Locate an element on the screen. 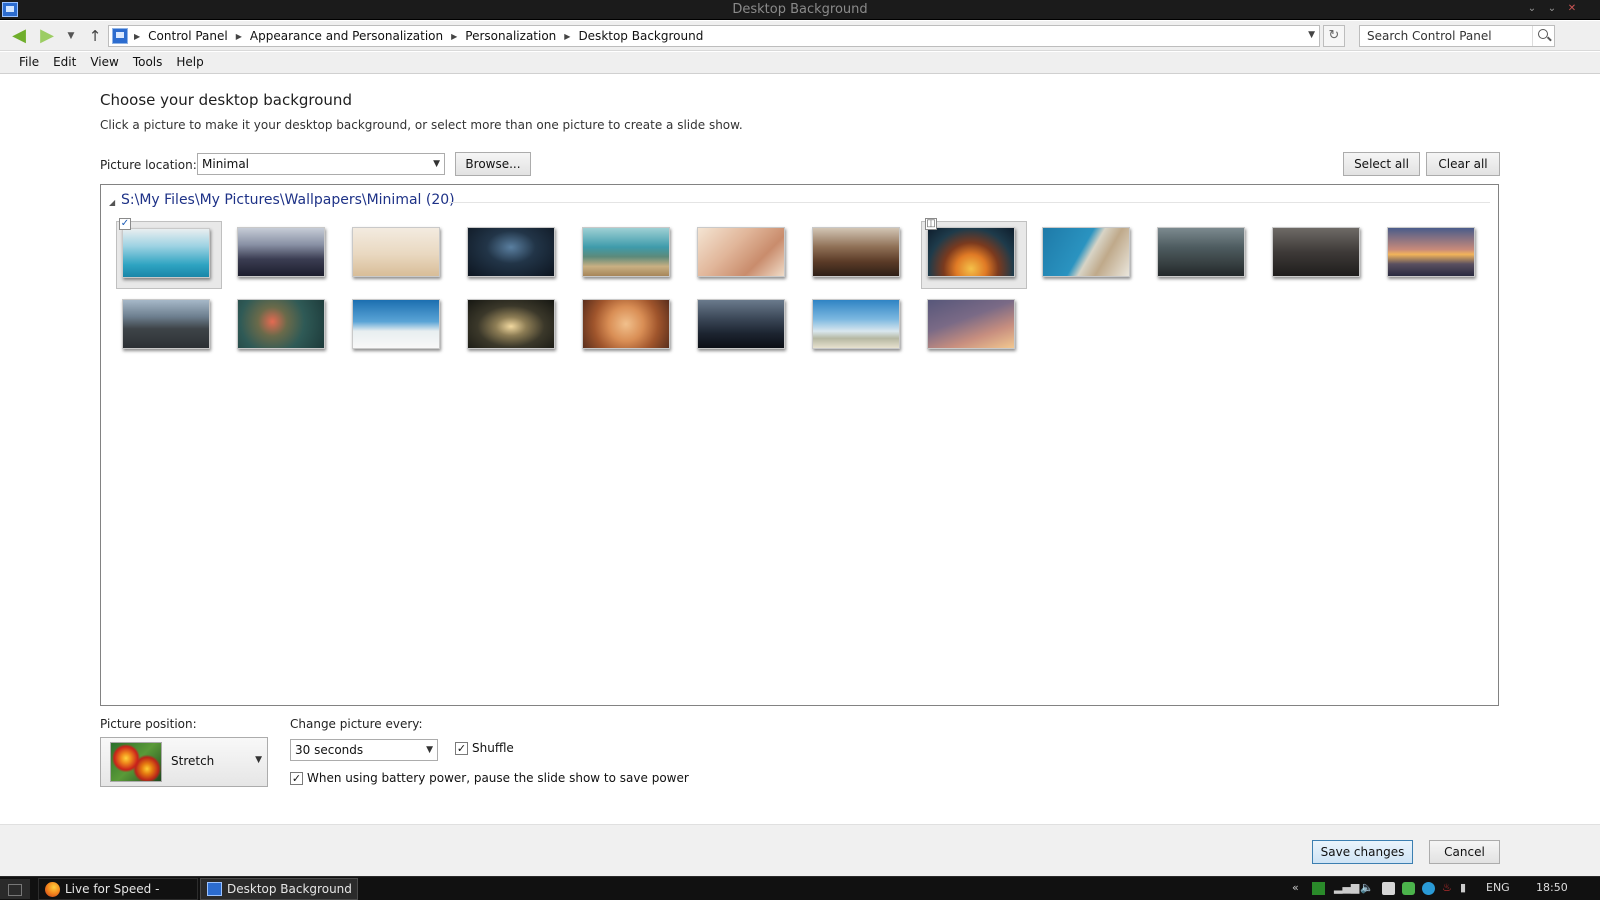  clock: 18:50 is located at coordinates (1552, 887).